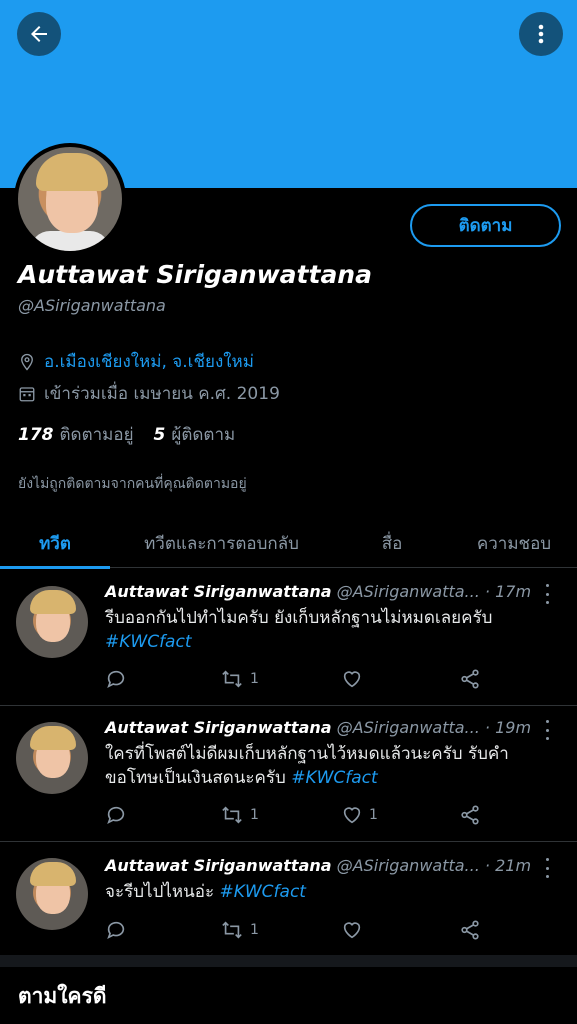 The width and height of the screenshot is (577, 1024). Describe the element at coordinates (62, 996) in the screenshot. I see `who-to-follow-title: ตามใครดี` at that location.